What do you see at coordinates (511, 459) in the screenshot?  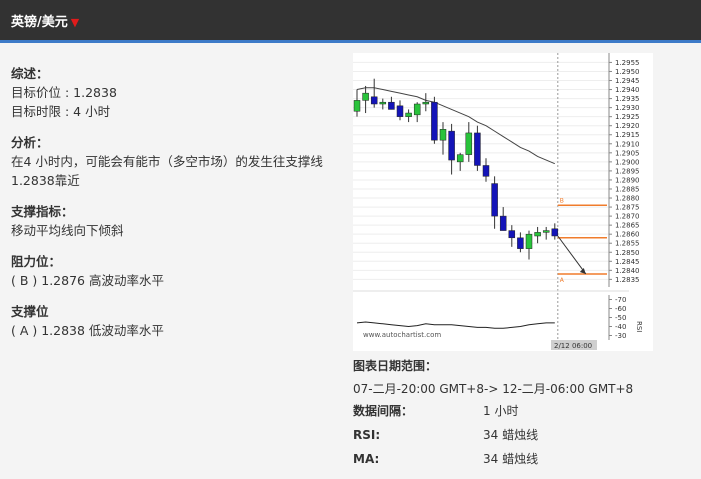 I see `ma-value: 34 蜡烛线` at bounding box center [511, 459].